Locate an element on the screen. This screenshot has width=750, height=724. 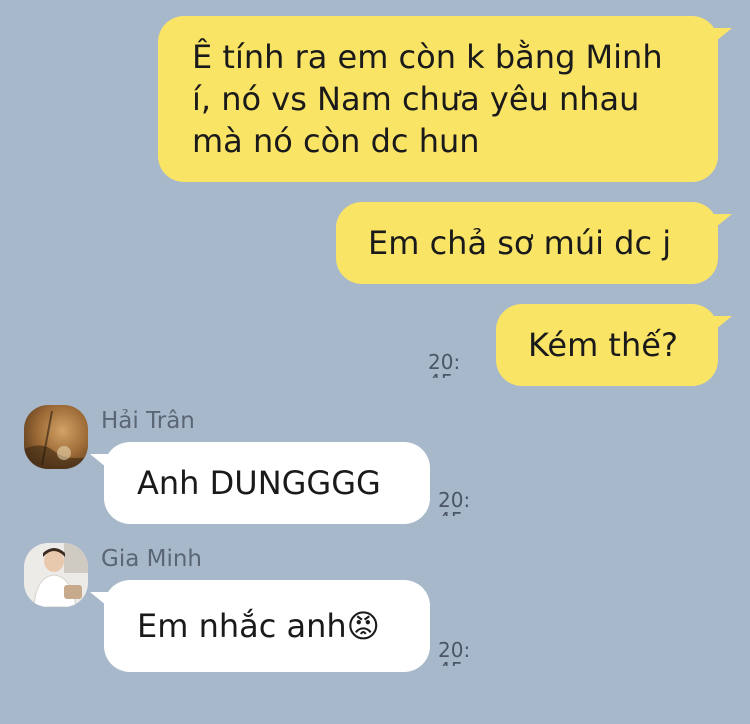
outgoing-message-2: Em chả sơ múi dc j is located at coordinates (527, 243).